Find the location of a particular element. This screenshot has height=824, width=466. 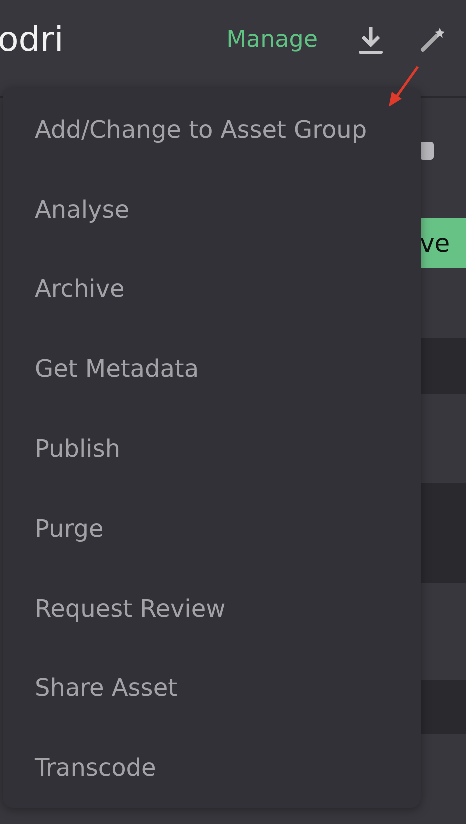

annotation-arrow is located at coordinates (404, 87).